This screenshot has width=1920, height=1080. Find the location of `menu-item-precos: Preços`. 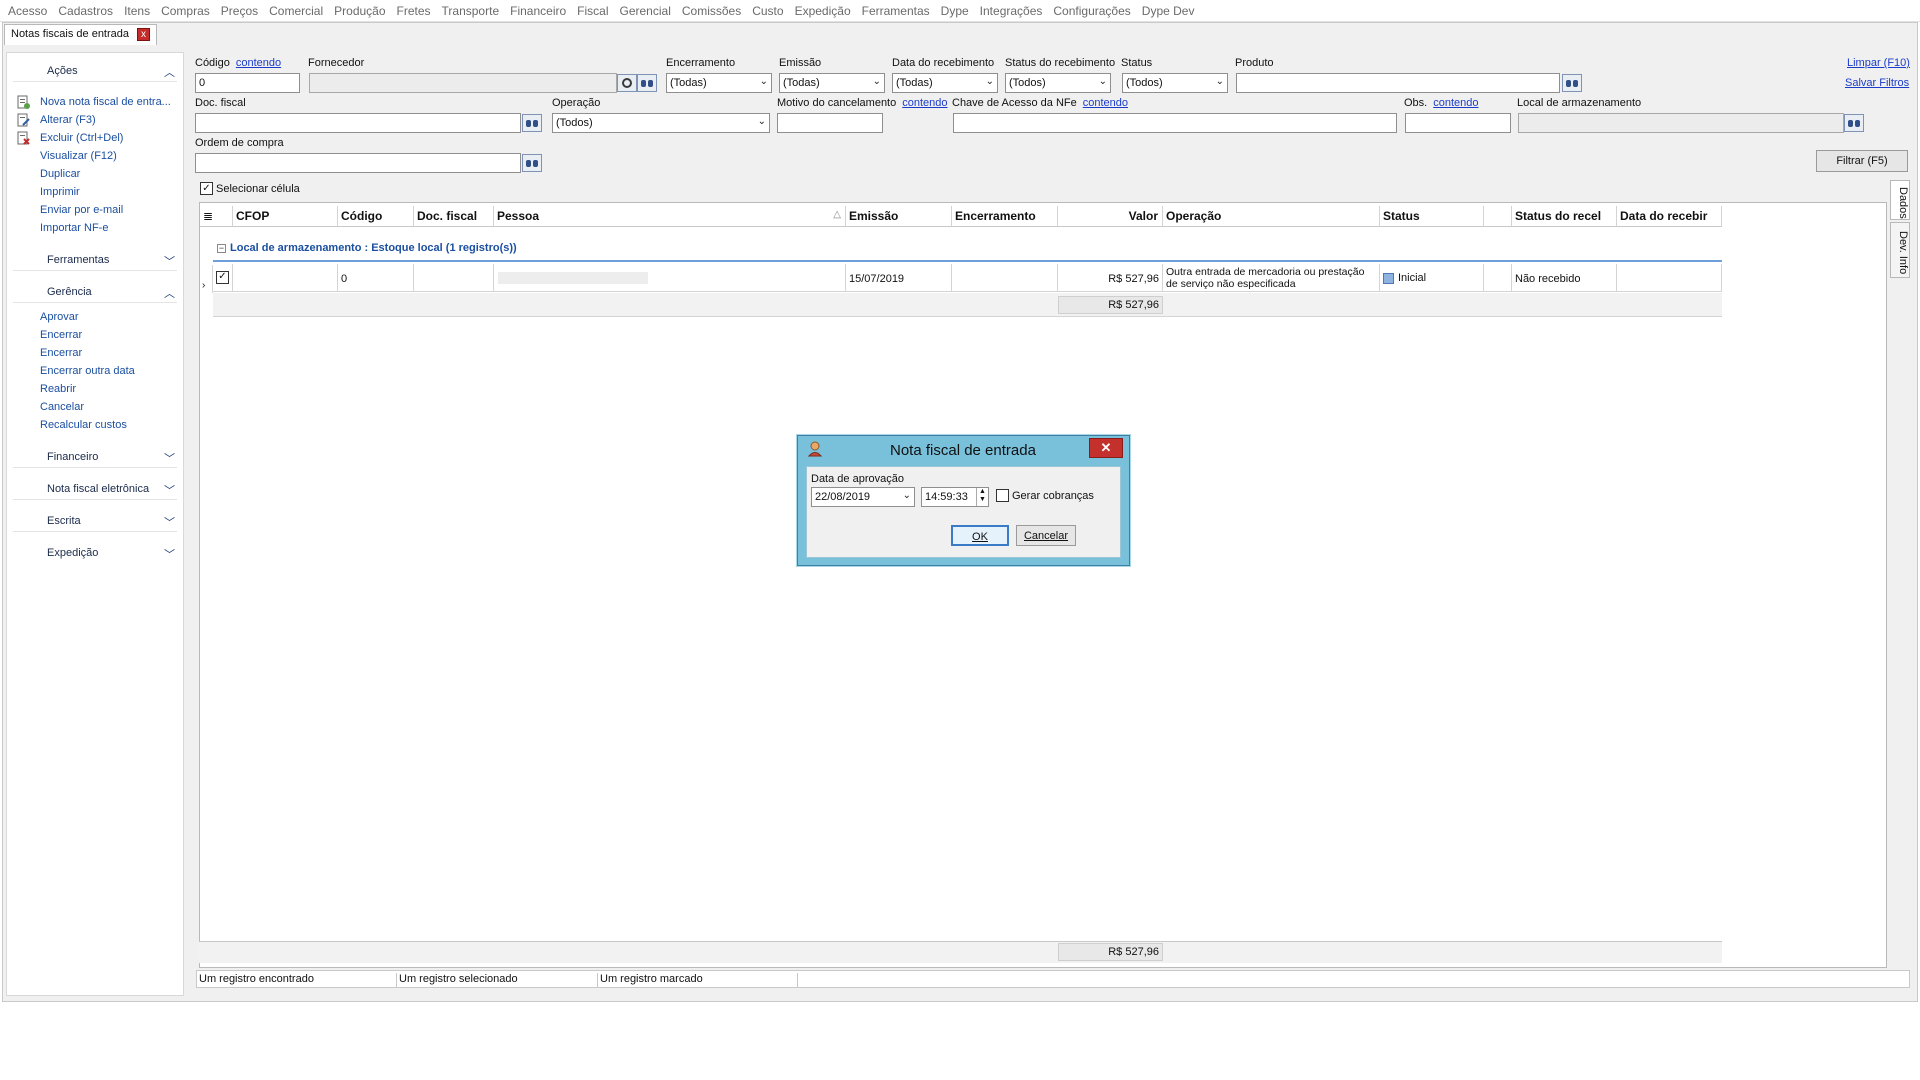

menu-item-precos: Preços is located at coordinates (241, 11).